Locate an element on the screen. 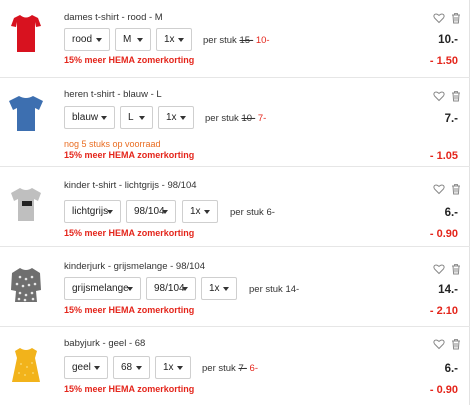  color-select-value: grijsmelange is located at coordinates (100, 288).